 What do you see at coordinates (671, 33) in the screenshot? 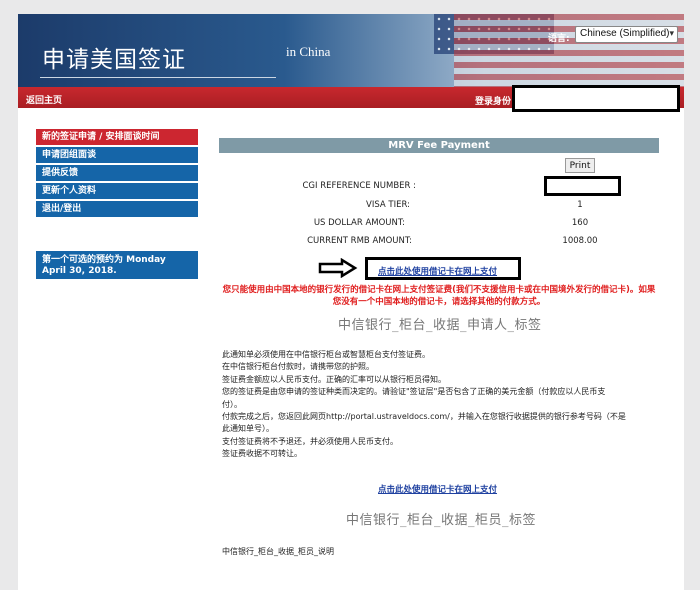
I see `chevron-down-icon: ▾` at bounding box center [671, 33].